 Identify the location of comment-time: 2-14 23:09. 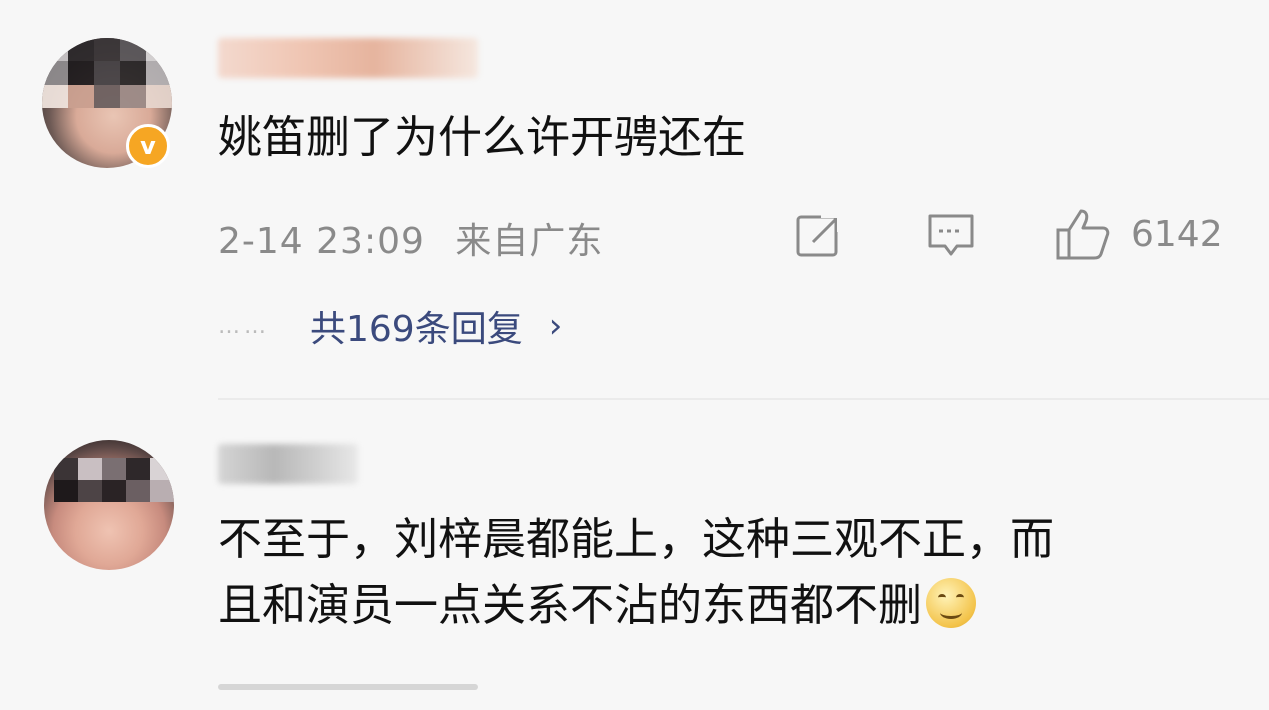
(321, 241).